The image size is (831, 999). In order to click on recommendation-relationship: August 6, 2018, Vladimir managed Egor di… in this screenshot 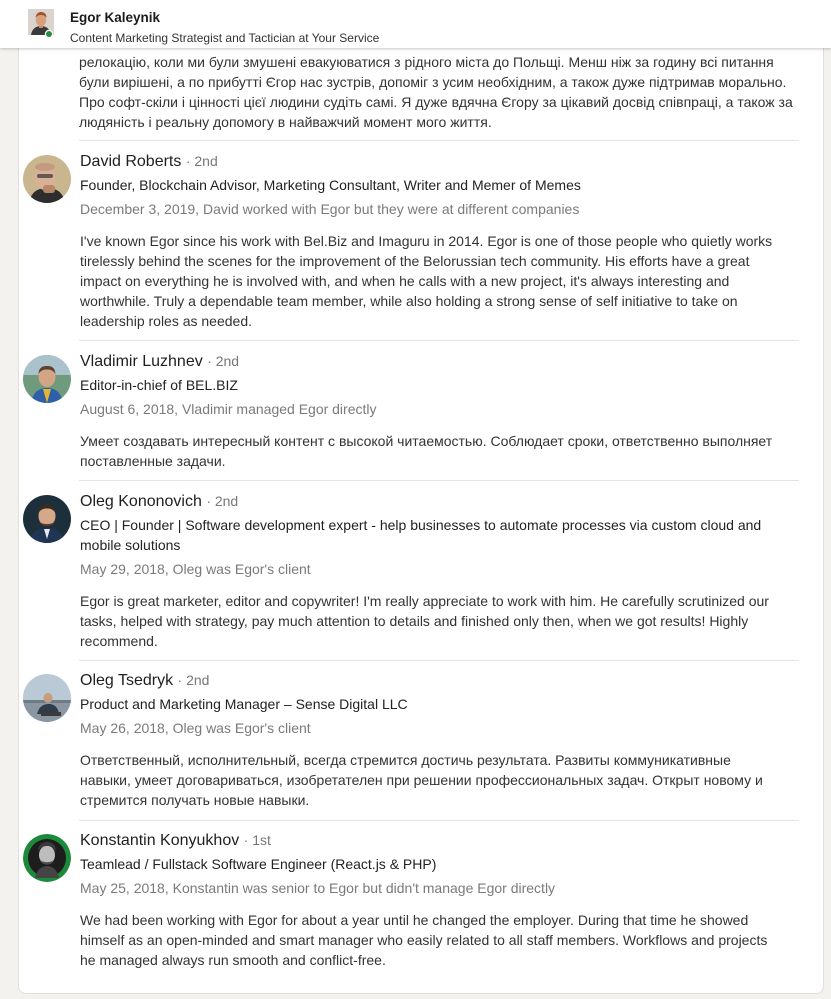, I will do `click(228, 409)`.